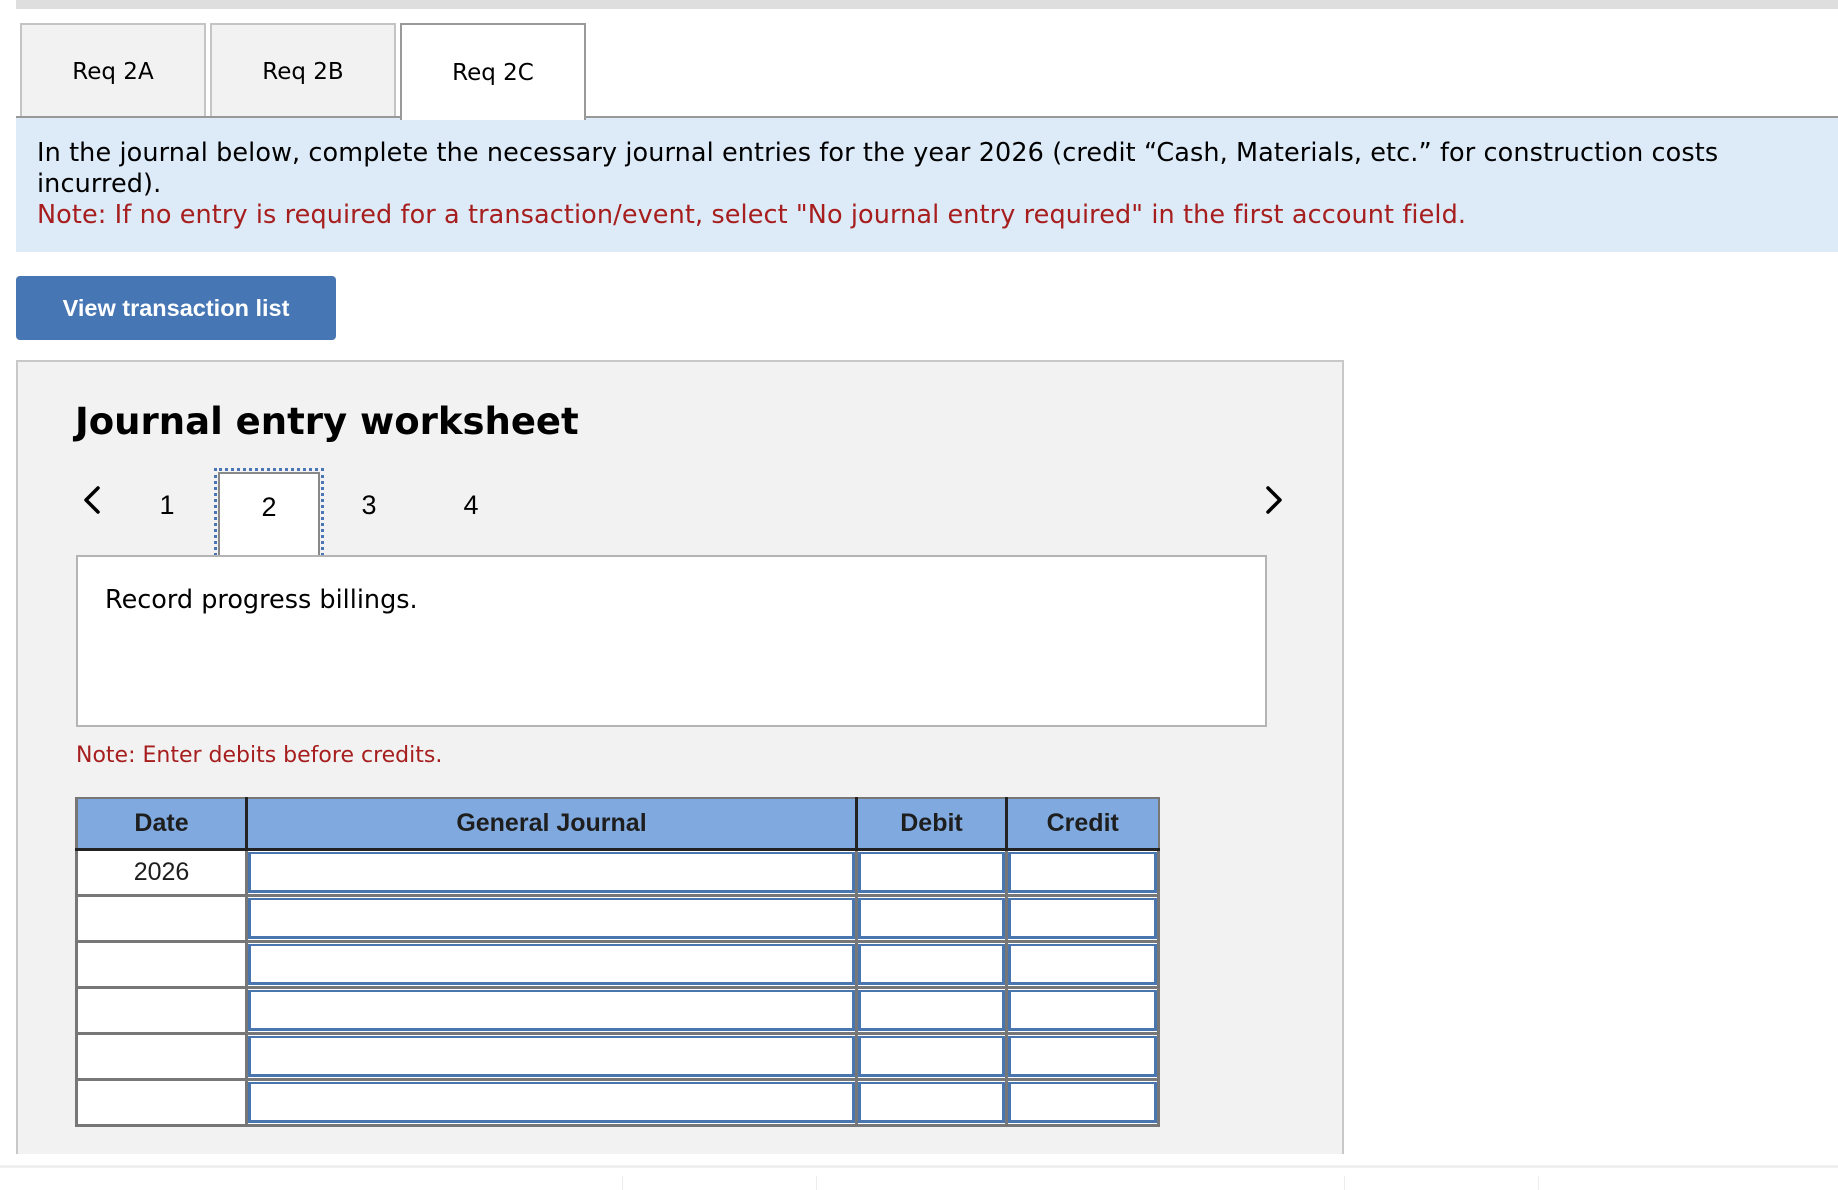 The image size is (1838, 1190). I want to click on page-3: 3, so click(369, 515).